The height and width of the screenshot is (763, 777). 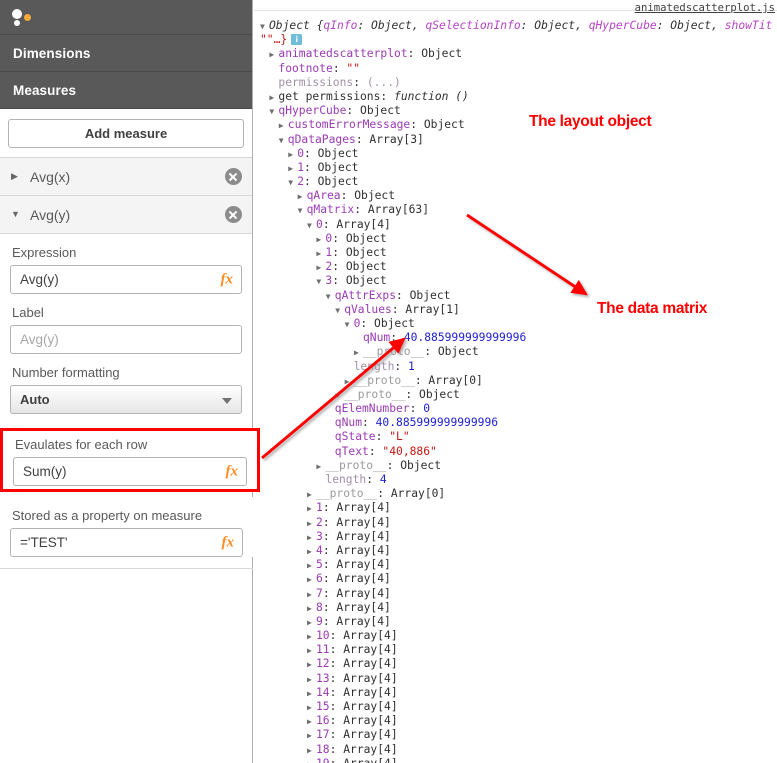 I want to click on expression-input: Avg(y) fx, so click(x=126, y=279).